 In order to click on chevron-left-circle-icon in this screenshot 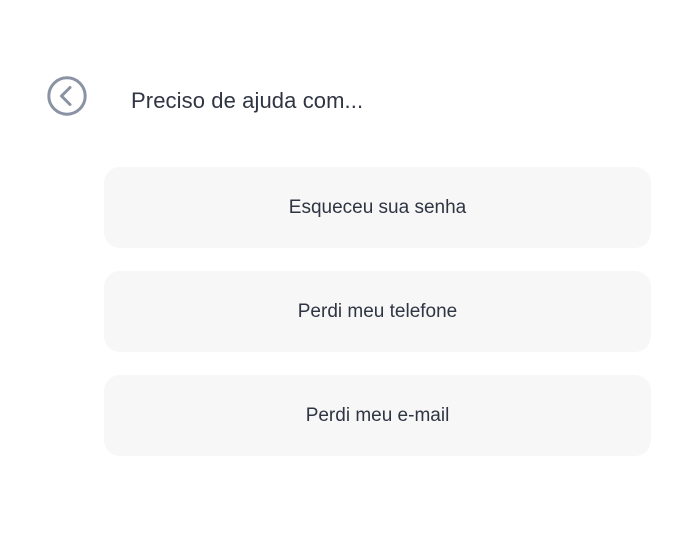, I will do `click(67, 96)`.